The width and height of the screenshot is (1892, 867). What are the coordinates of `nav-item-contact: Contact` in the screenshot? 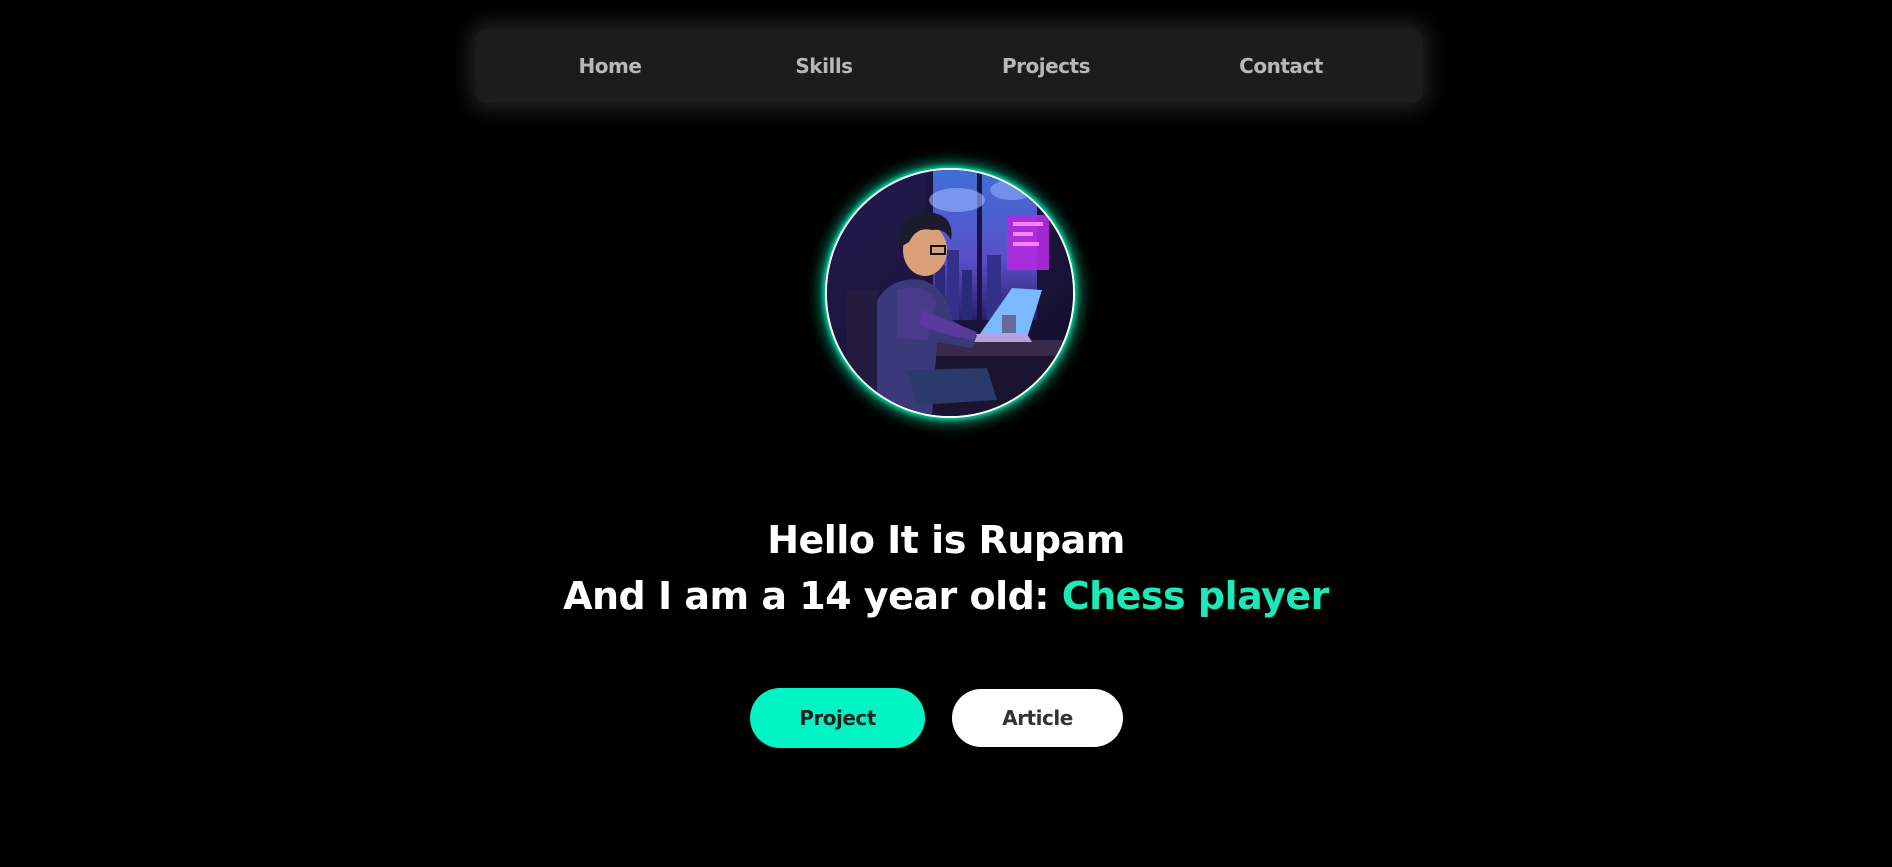 It's located at (1281, 66).